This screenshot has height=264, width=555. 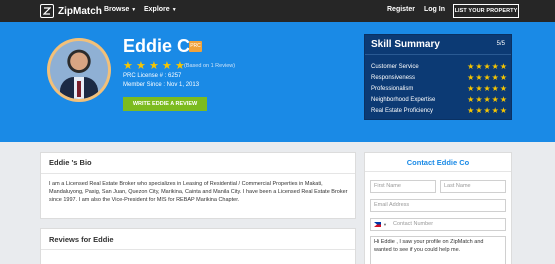 I want to click on avatar-photo, so click(x=79, y=70).